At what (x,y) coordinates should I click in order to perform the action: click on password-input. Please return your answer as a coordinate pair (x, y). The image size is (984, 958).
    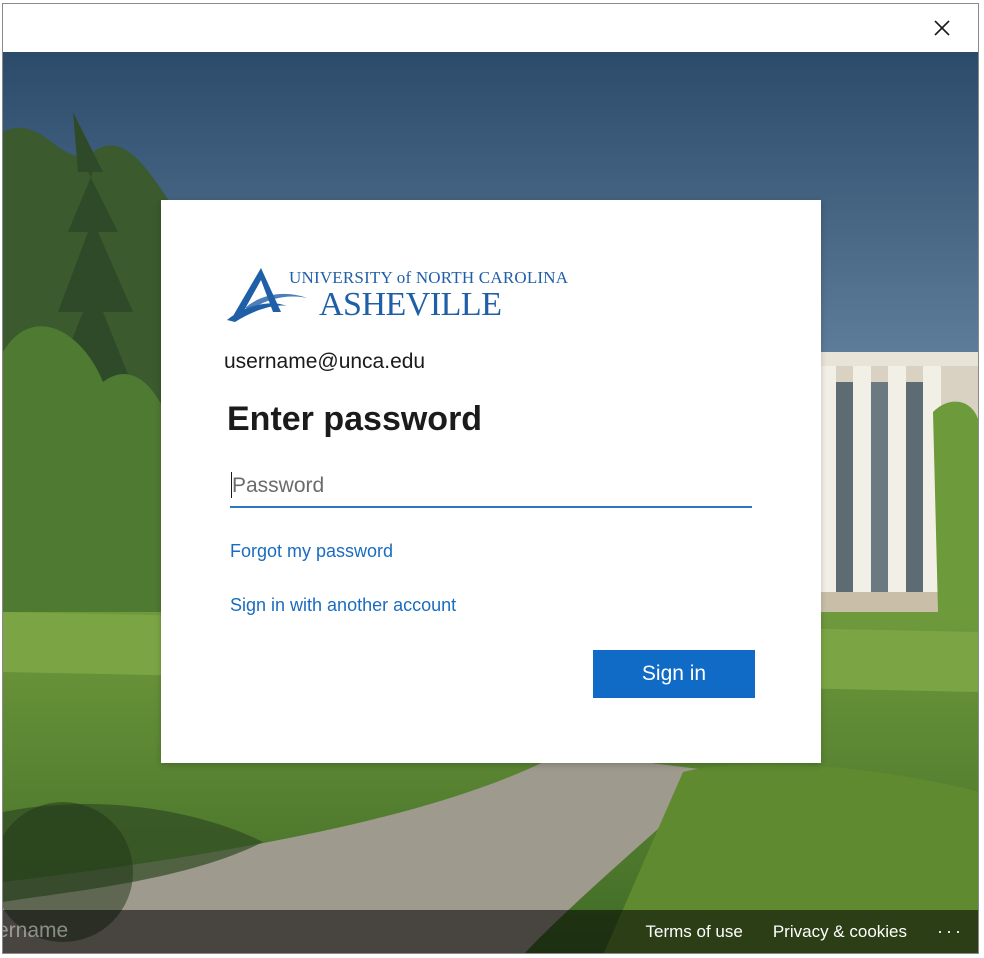
    Looking at the image, I should click on (491, 487).